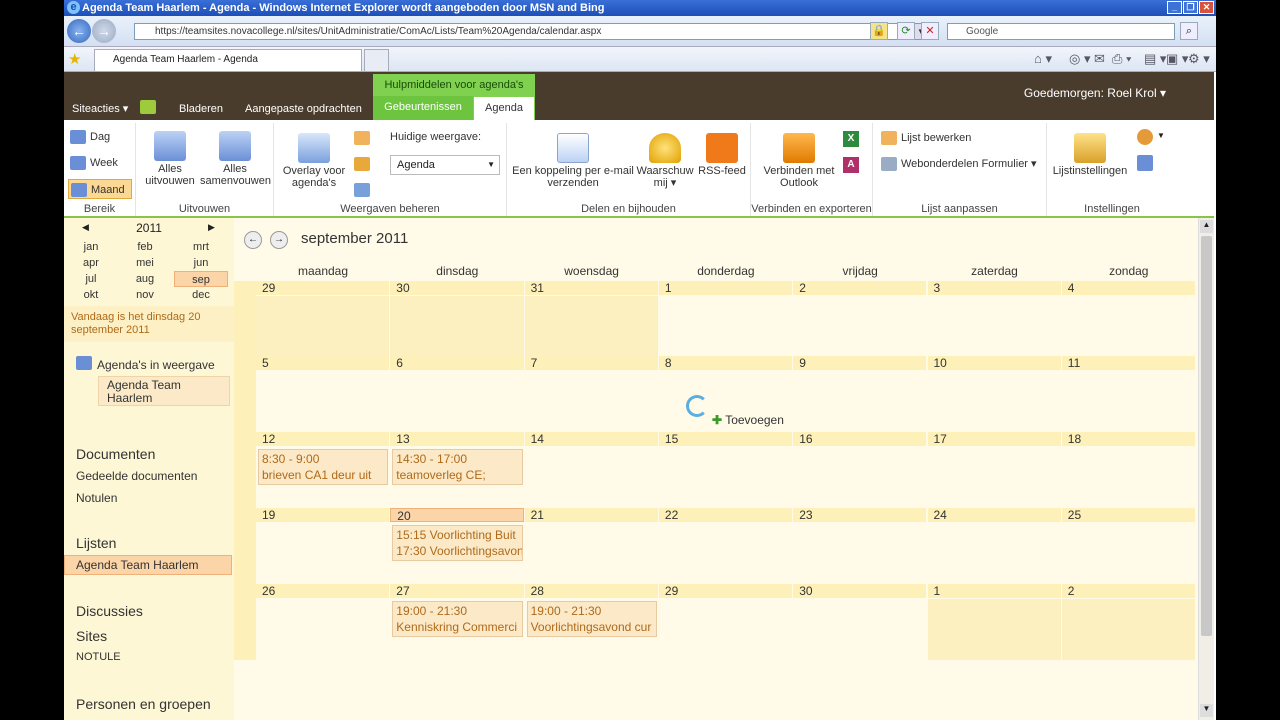 Image resolution: width=1280 pixels, height=720 pixels. Describe the element at coordinates (1145, 163) in the screenshot. I see `workflow-icon` at that location.